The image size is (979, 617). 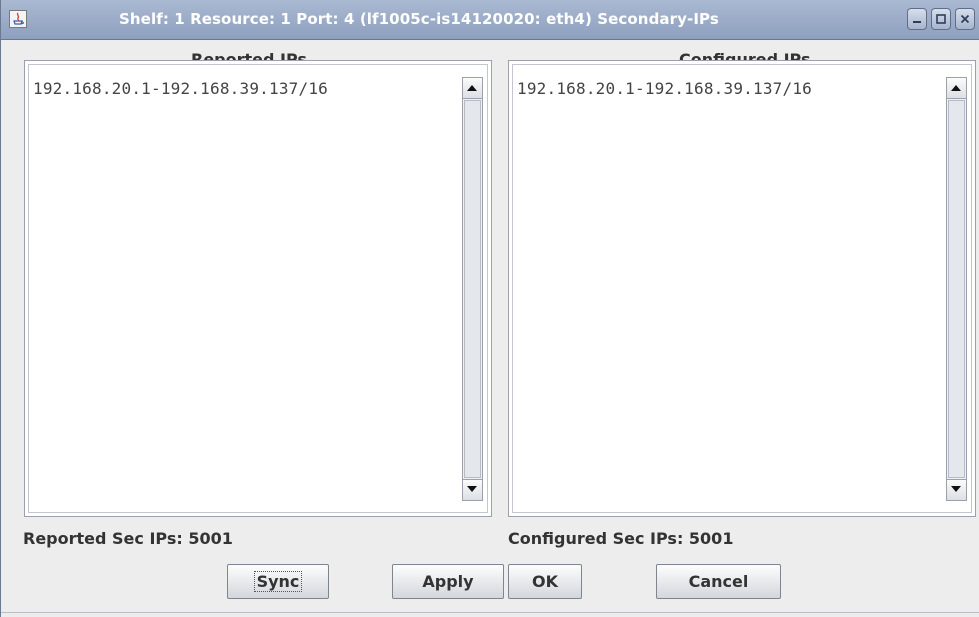 I want to click on configured-ips-scrollbar, so click(x=956, y=289).